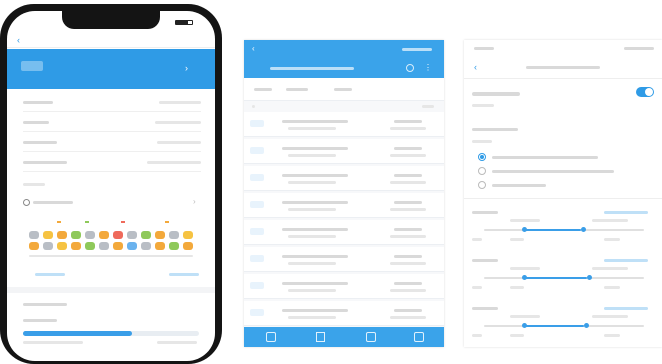 This screenshot has width=662, height=364. Describe the element at coordinates (482, 141) in the screenshot. I see `group-sub-placeholder` at that location.